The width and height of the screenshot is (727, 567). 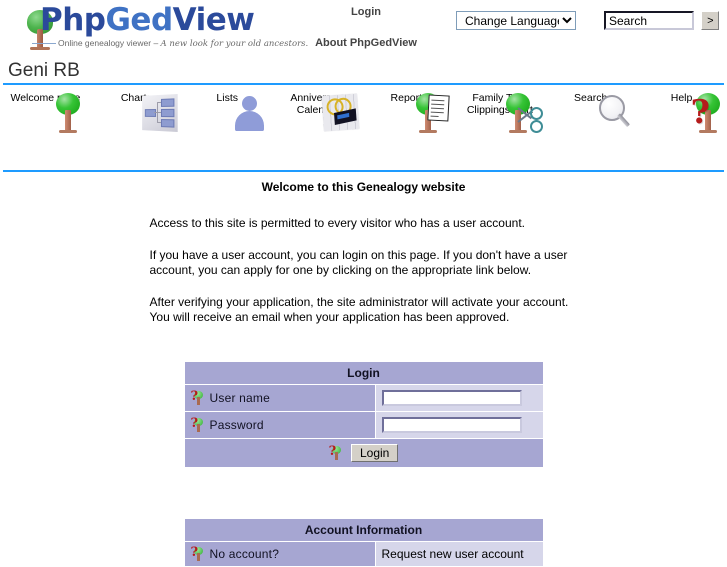 What do you see at coordinates (44, 43) in the screenshot?
I see `logo-divider` at bounding box center [44, 43].